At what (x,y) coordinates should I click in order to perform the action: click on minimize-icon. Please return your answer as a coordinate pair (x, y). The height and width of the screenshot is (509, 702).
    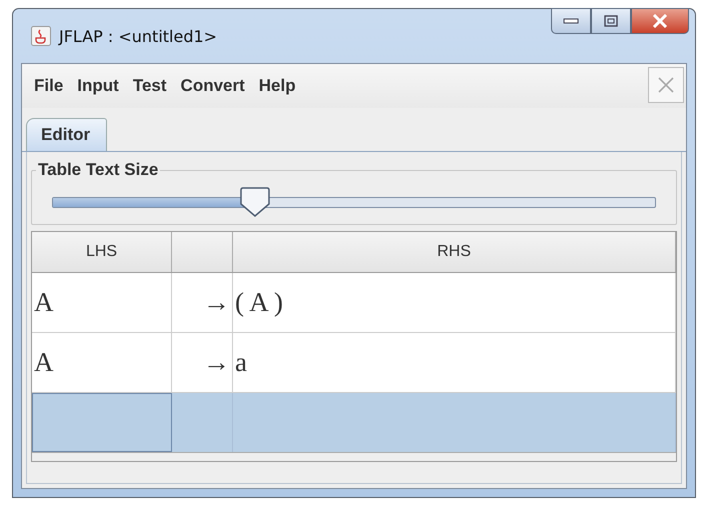
    Looking at the image, I should click on (571, 21).